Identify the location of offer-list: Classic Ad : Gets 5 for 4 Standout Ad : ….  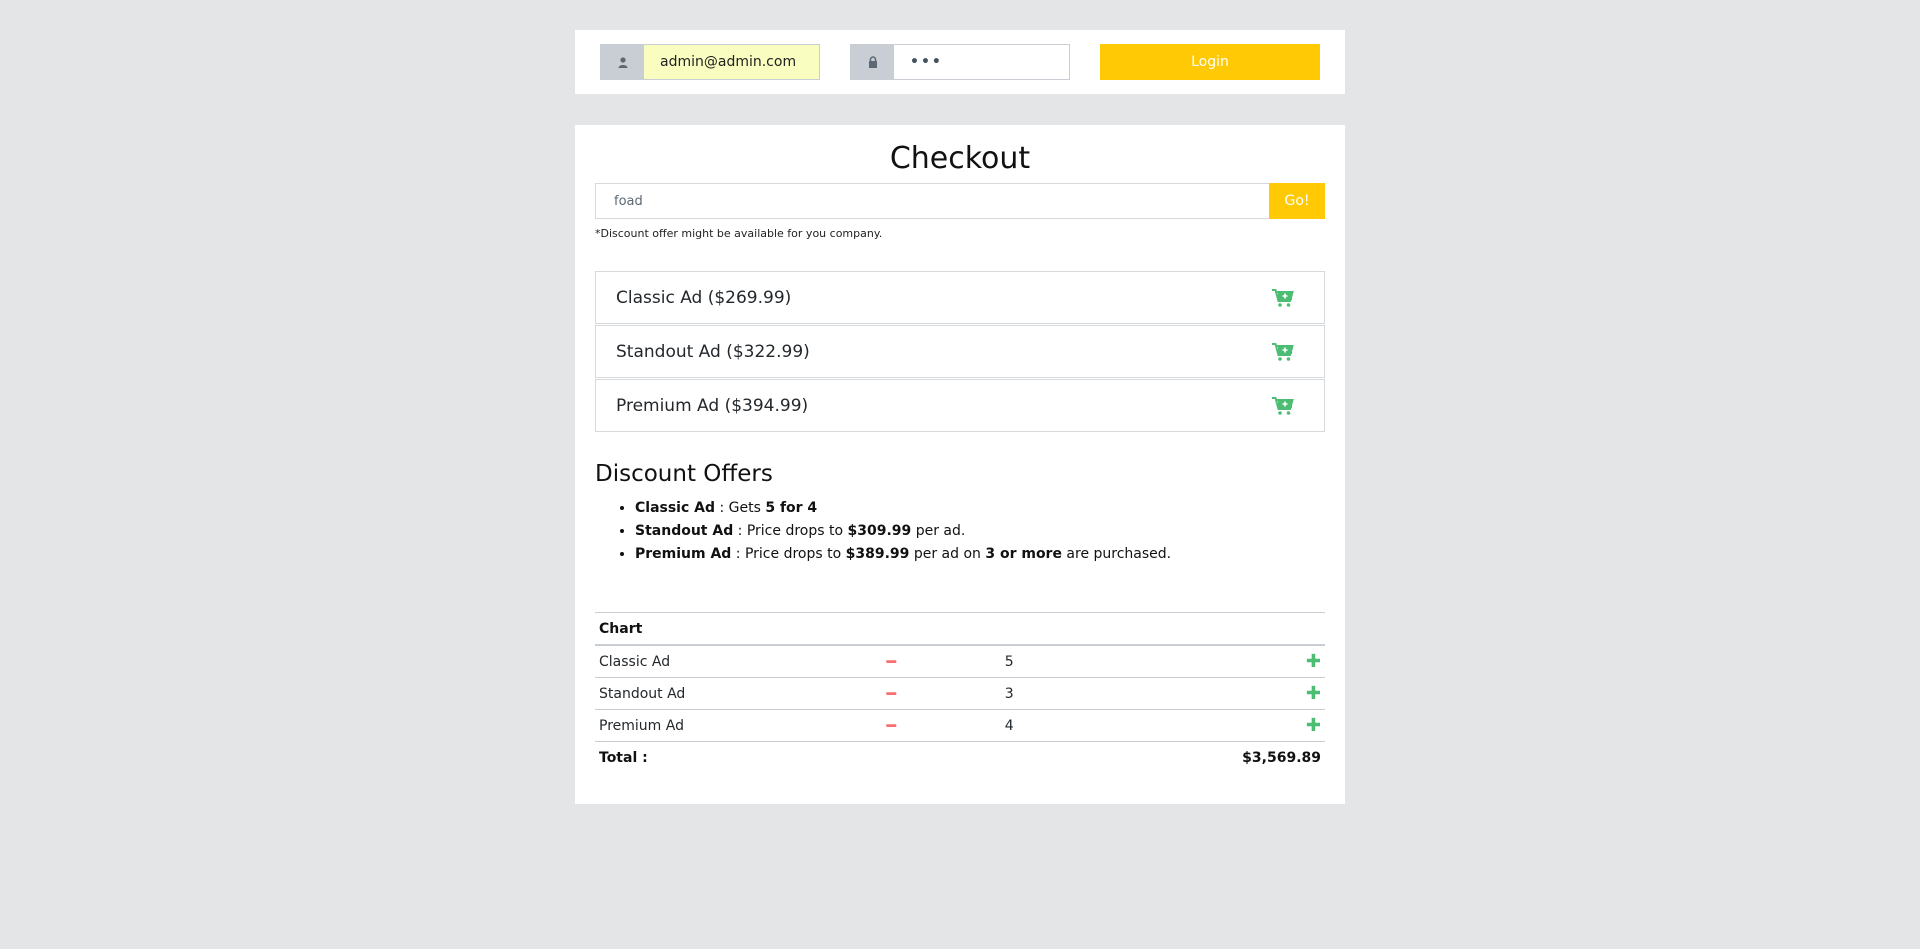
(883, 531).